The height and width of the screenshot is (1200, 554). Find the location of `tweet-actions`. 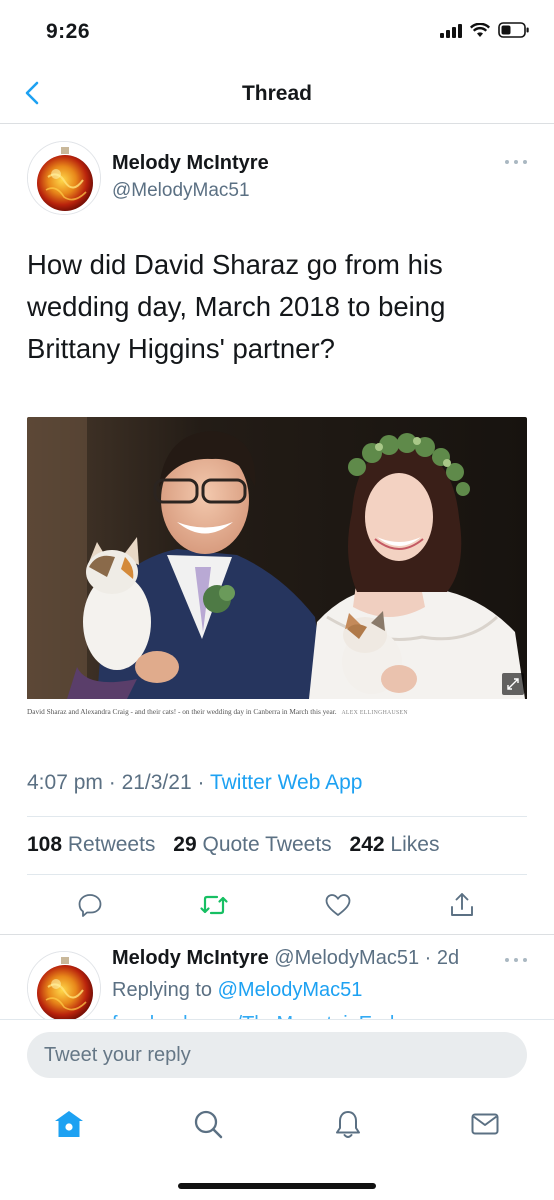

tweet-actions is located at coordinates (277, 905).